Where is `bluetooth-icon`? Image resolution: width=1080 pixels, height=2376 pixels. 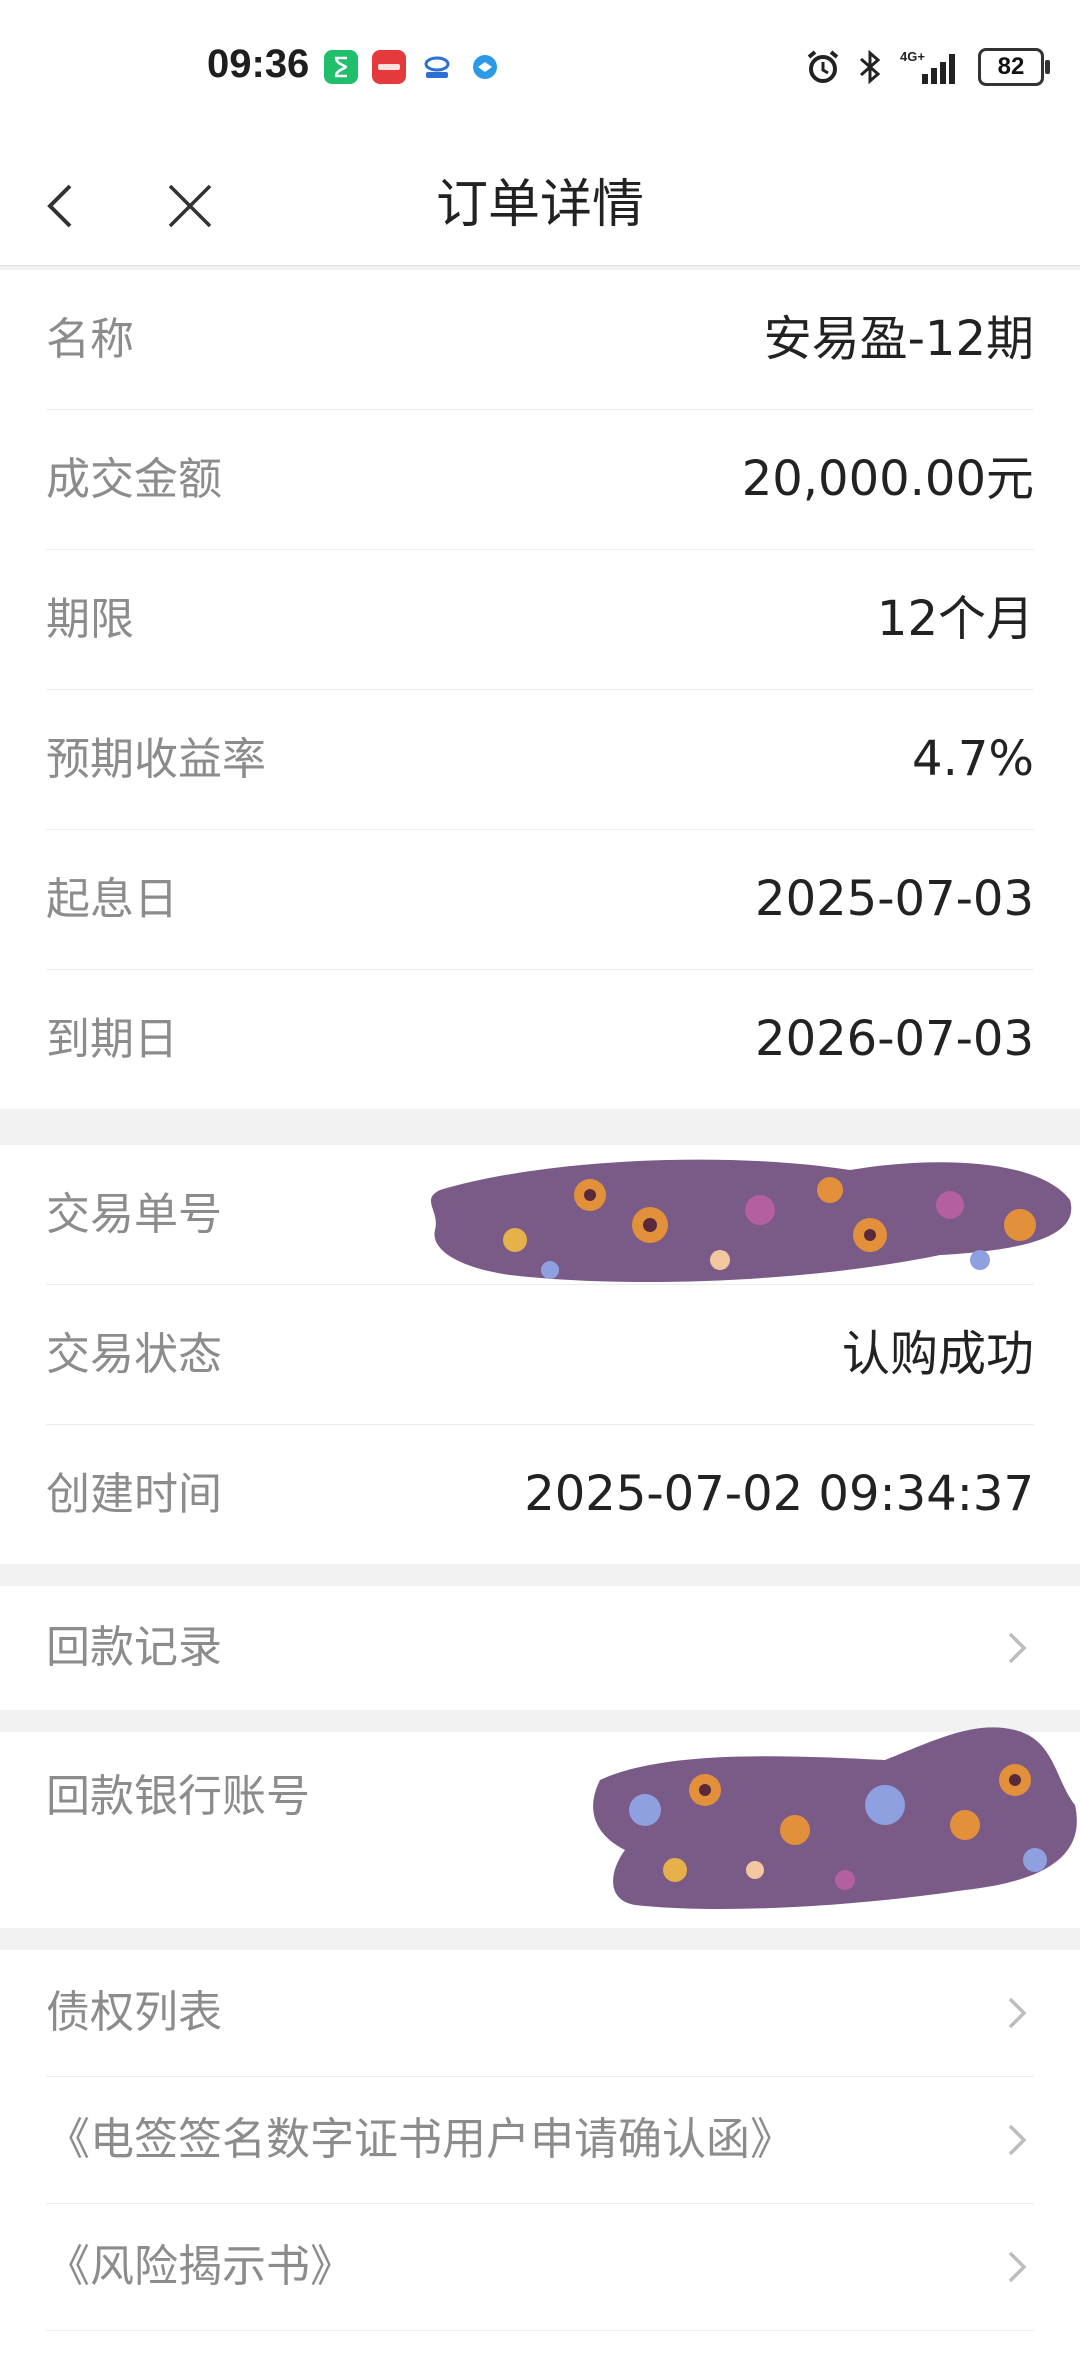 bluetooth-icon is located at coordinates (870, 67).